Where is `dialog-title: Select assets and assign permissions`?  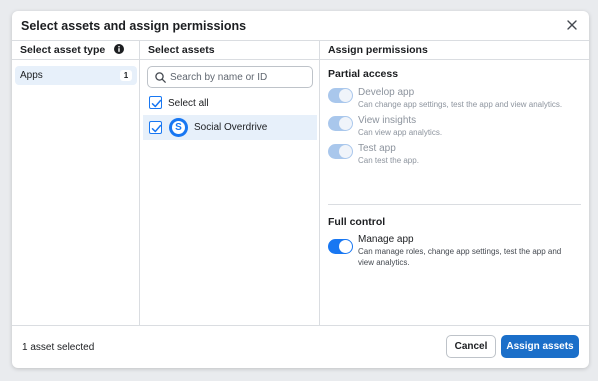
dialog-title: Select assets and assign permissions is located at coordinates (134, 26).